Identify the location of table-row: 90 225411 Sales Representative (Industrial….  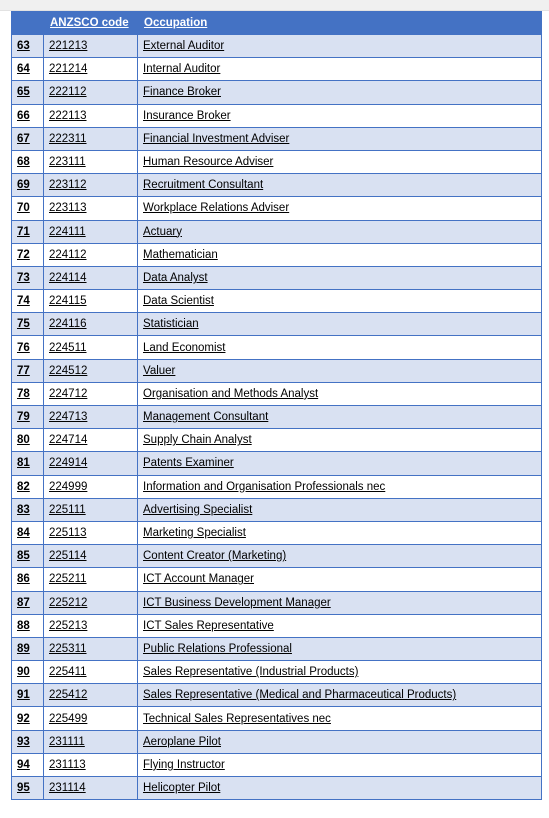
(276, 672).